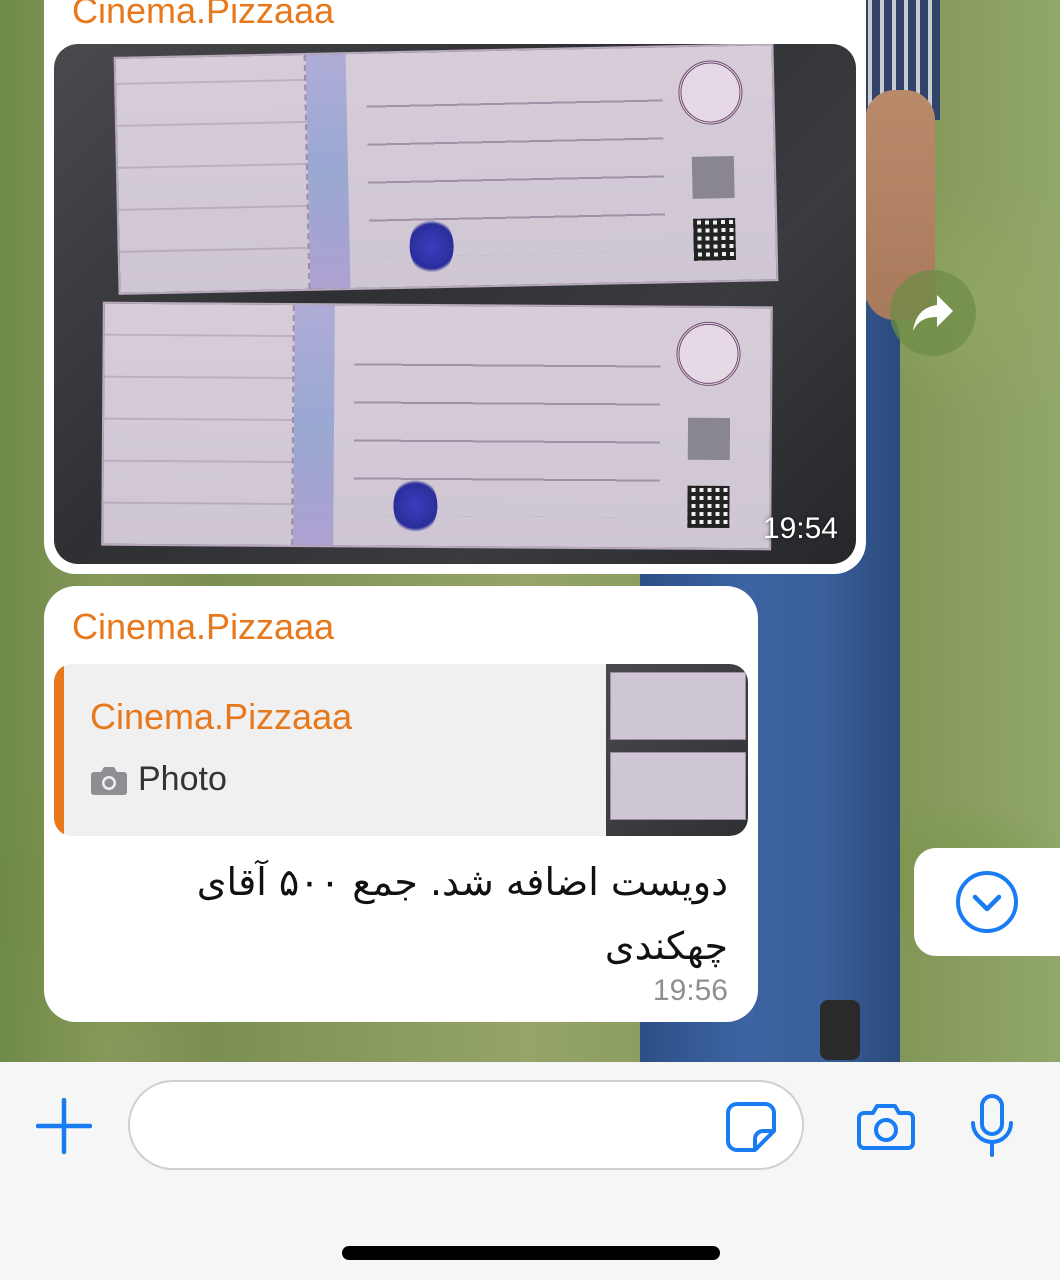 Image resolution: width=1060 pixels, height=1280 pixels. Describe the element at coordinates (446, 169) in the screenshot. I see `cheque-image-top` at that location.